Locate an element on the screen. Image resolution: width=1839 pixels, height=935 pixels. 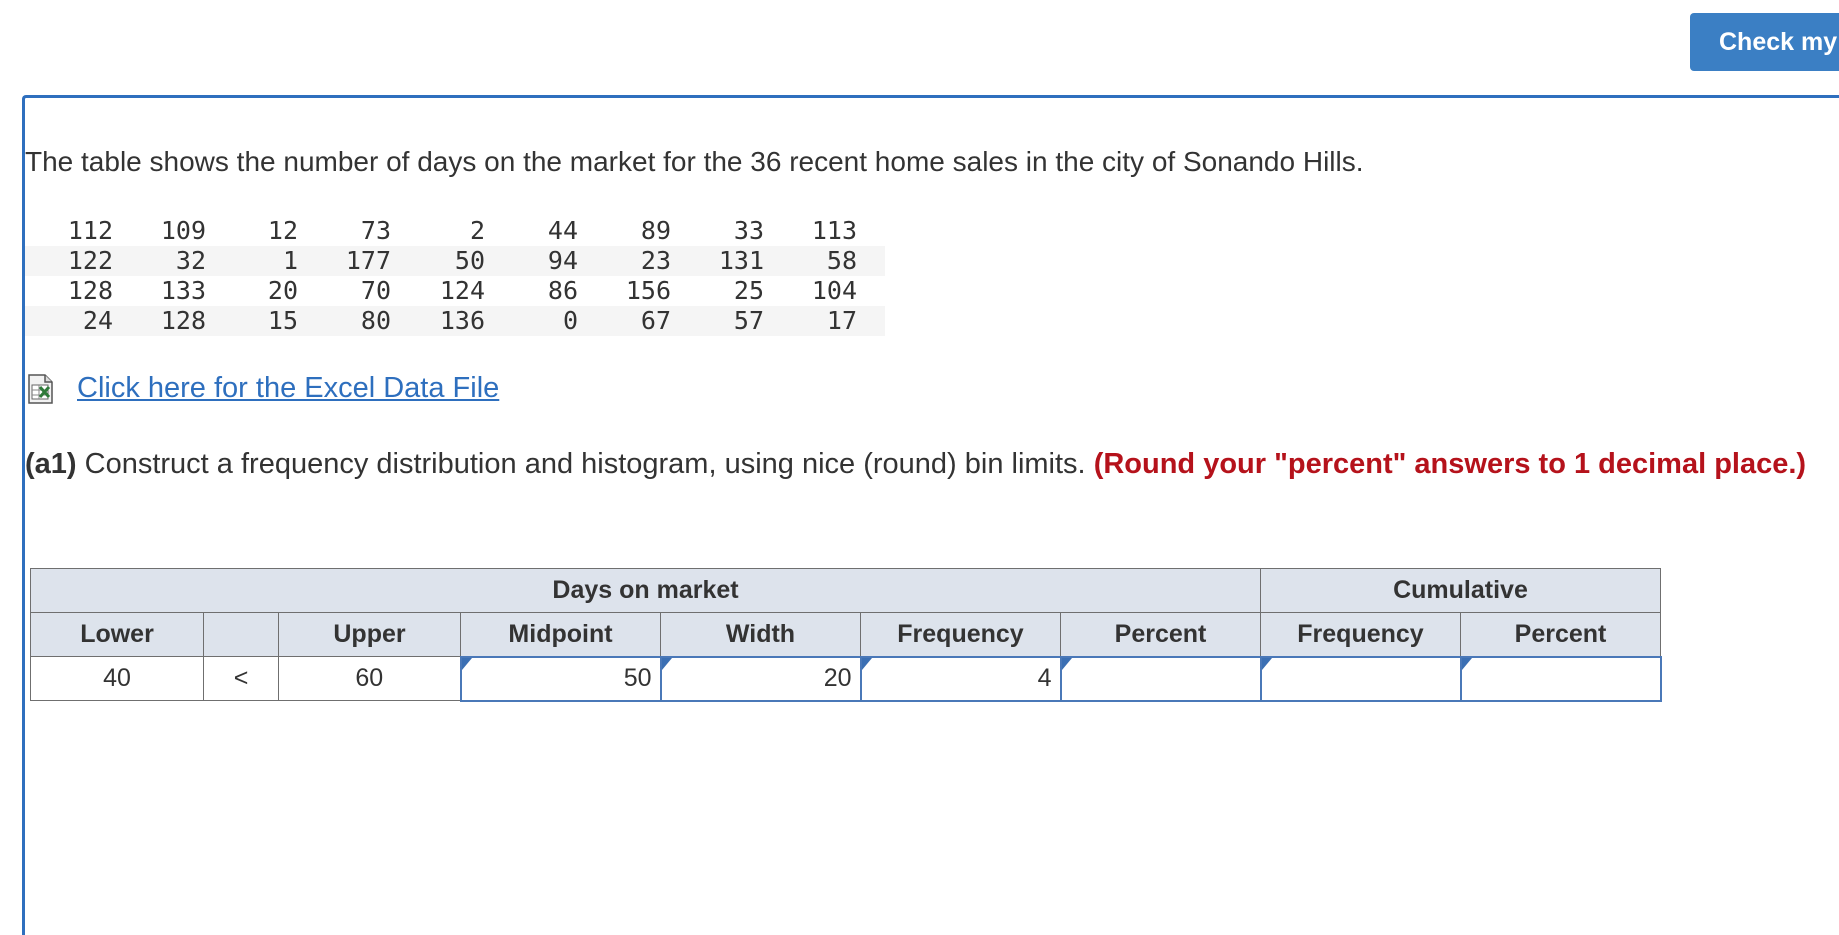
data-cell: 177 is located at coordinates (368, 260).